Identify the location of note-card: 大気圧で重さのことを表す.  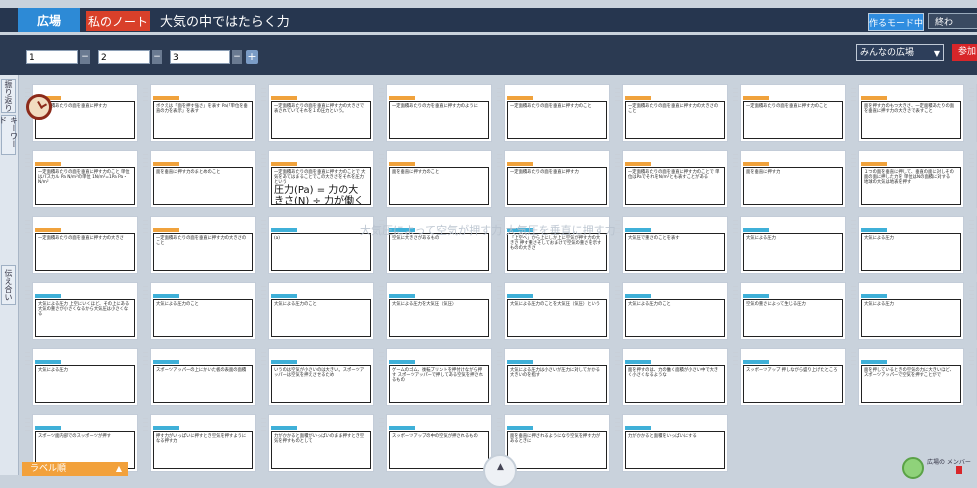
(671, 245).